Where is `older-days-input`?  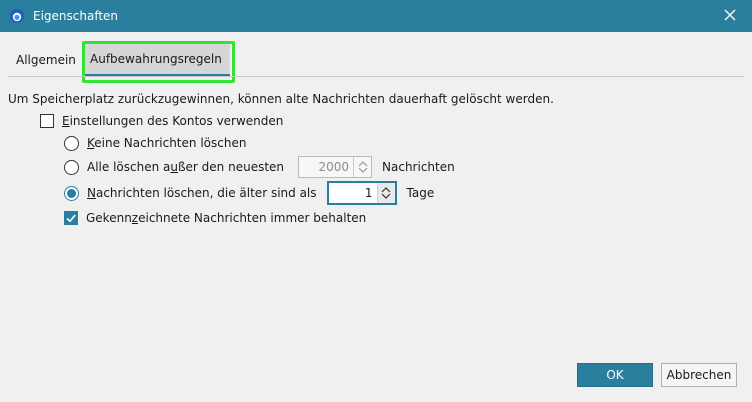
older-days-input is located at coordinates (352, 193).